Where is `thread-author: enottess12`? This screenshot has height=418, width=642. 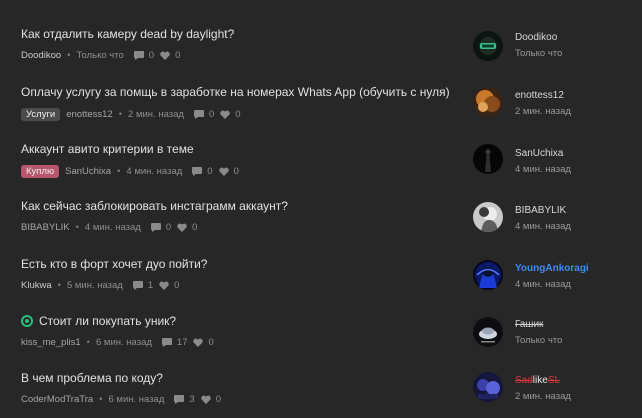 thread-author: enottess12 is located at coordinates (89, 114).